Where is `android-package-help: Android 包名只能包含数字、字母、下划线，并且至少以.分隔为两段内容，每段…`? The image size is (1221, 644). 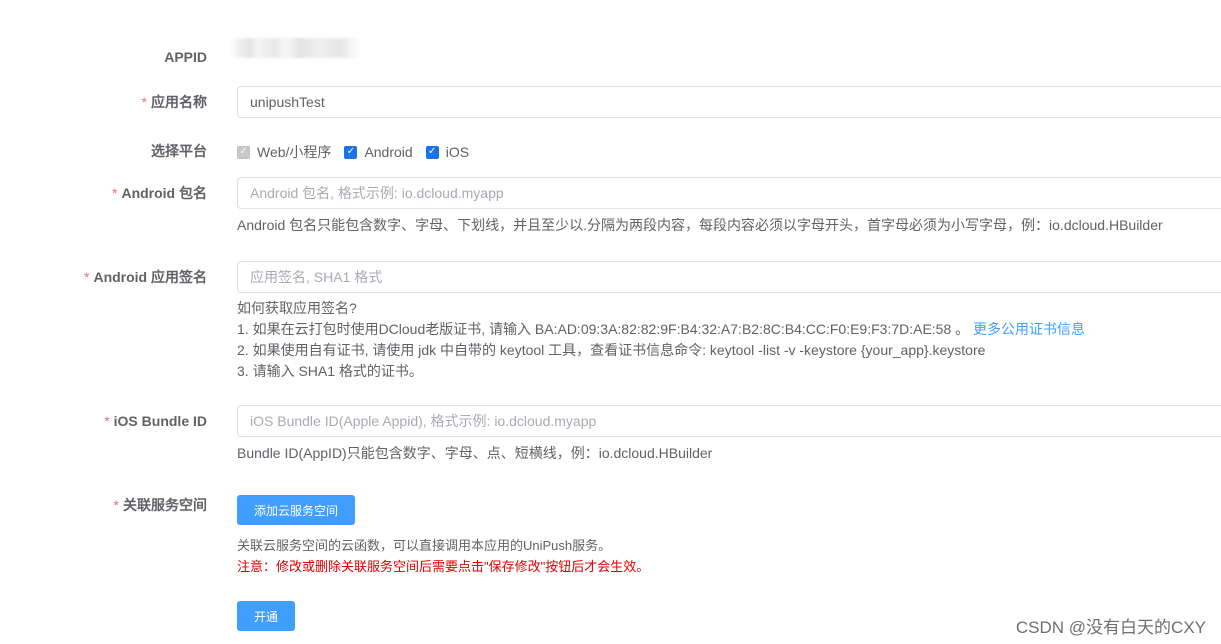
android-package-help: Android 包名只能包含数字、字母、下划线，并且至少以.分隔为两段内容，每段… is located at coordinates (700, 225).